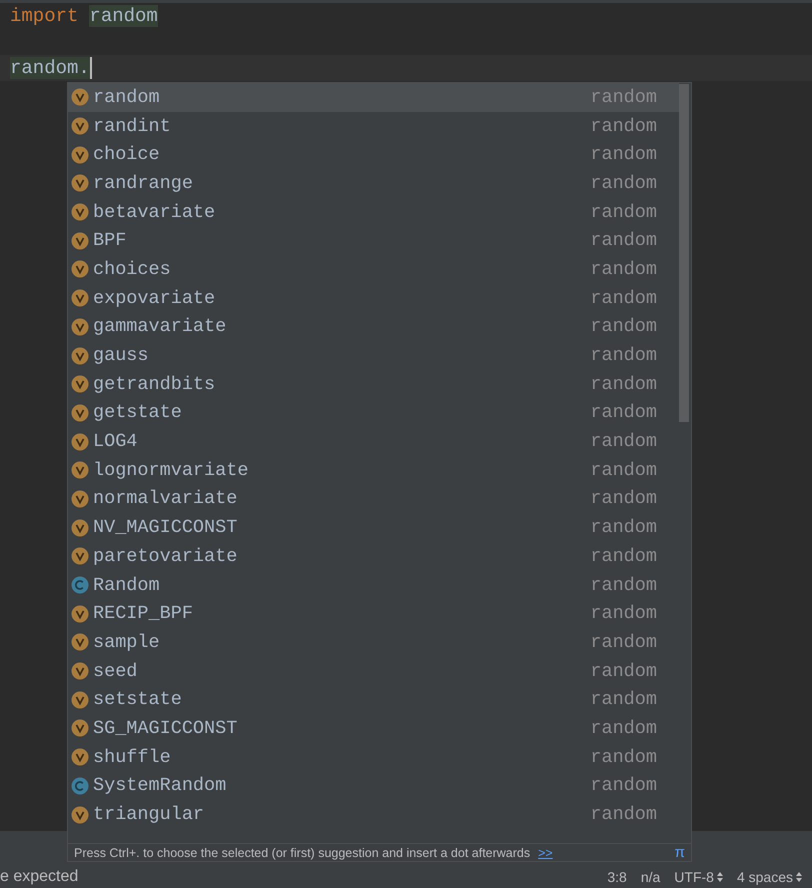  I want to click on completion-item: getstate random, so click(373, 413).